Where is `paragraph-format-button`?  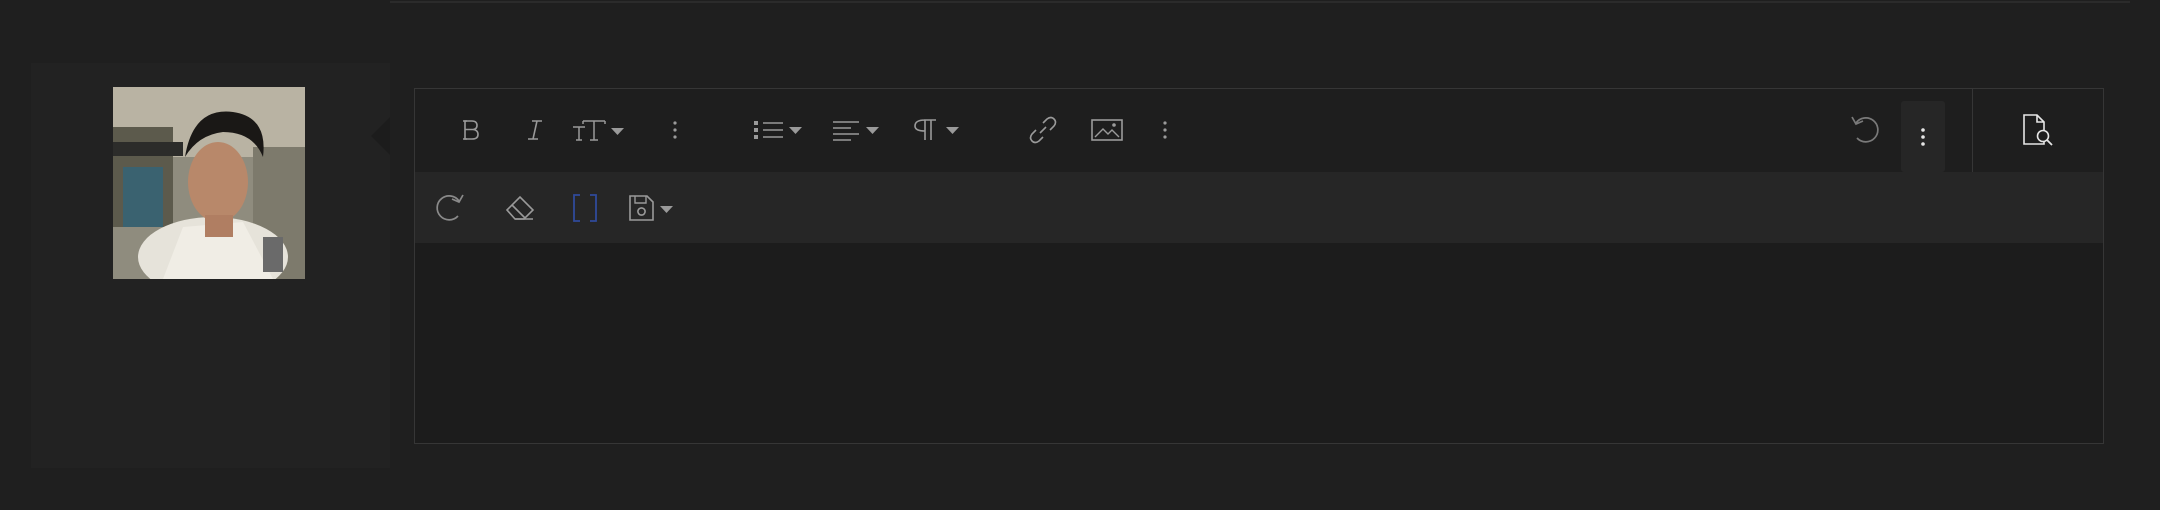 paragraph-format-button is located at coordinates (939, 130).